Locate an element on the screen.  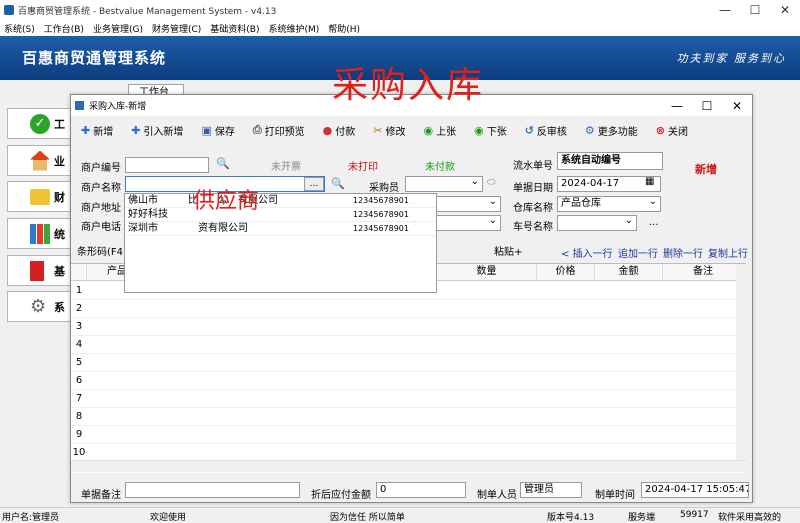
insert-row-button: < 插入一行 is located at coordinates (587, 252).